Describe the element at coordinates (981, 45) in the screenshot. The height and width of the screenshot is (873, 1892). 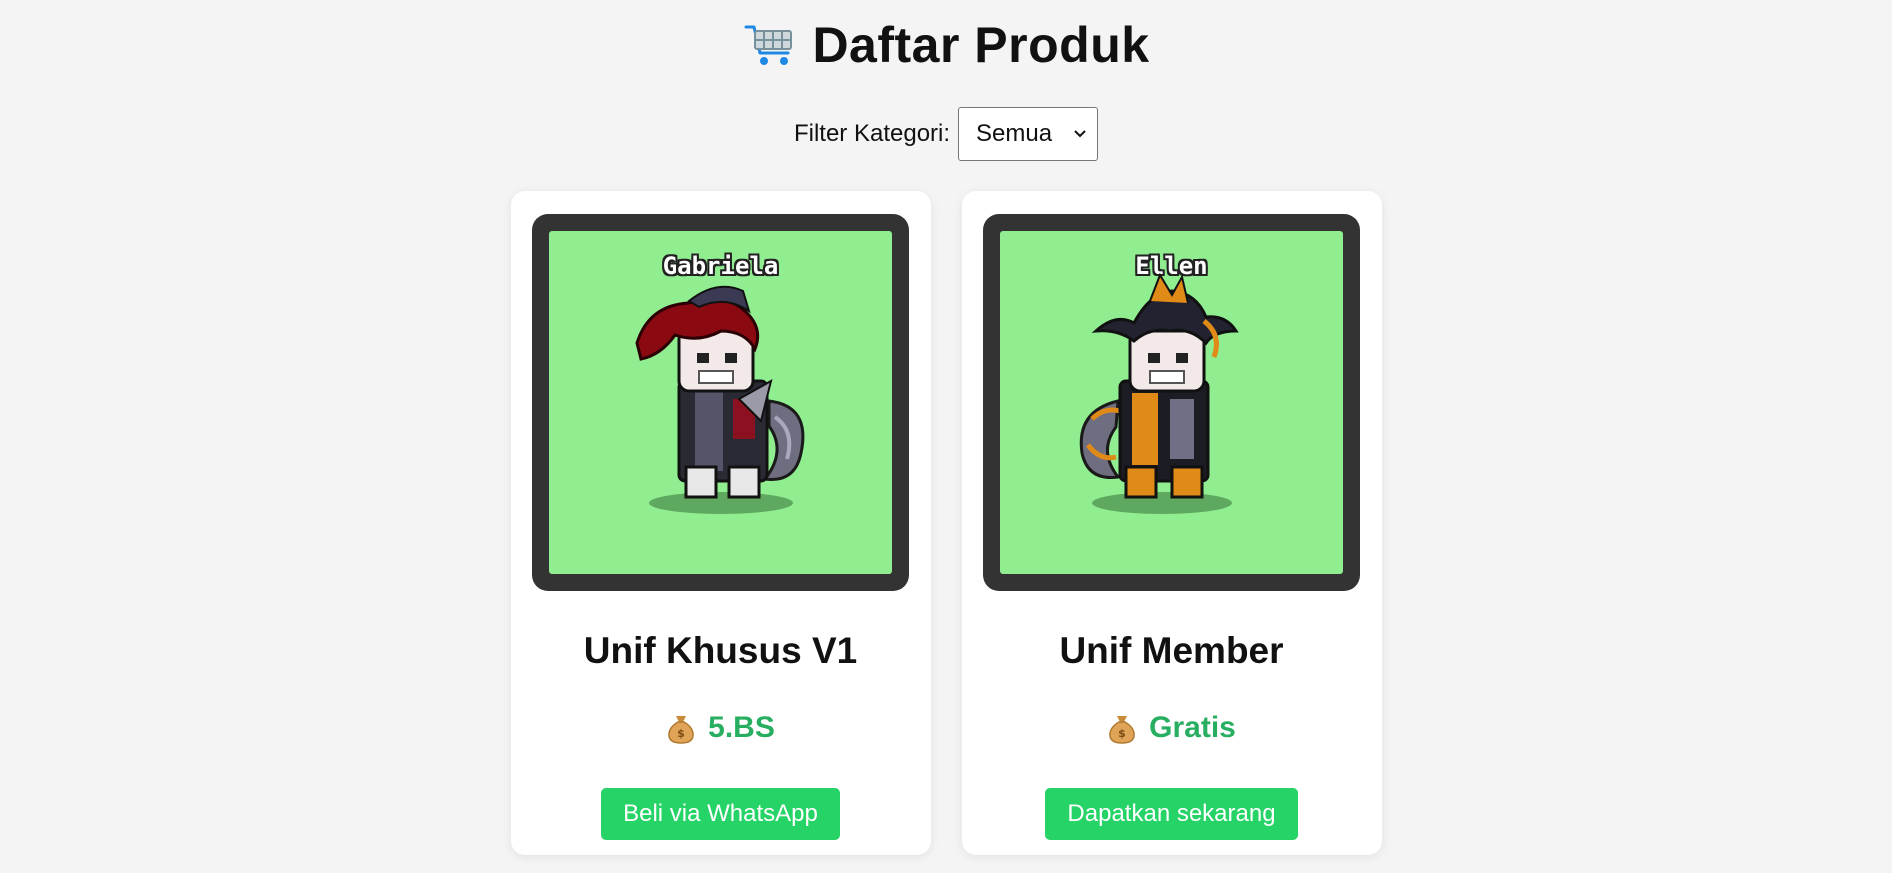
I see `page-title: Daftar Produk` at that location.